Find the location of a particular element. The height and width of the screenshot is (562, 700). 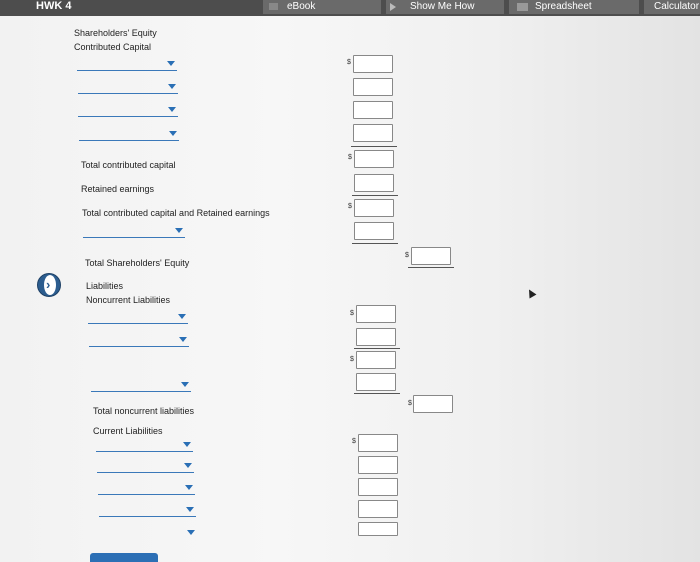

tab-spreadsheet: Spreadsheet is located at coordinates (574, 7).